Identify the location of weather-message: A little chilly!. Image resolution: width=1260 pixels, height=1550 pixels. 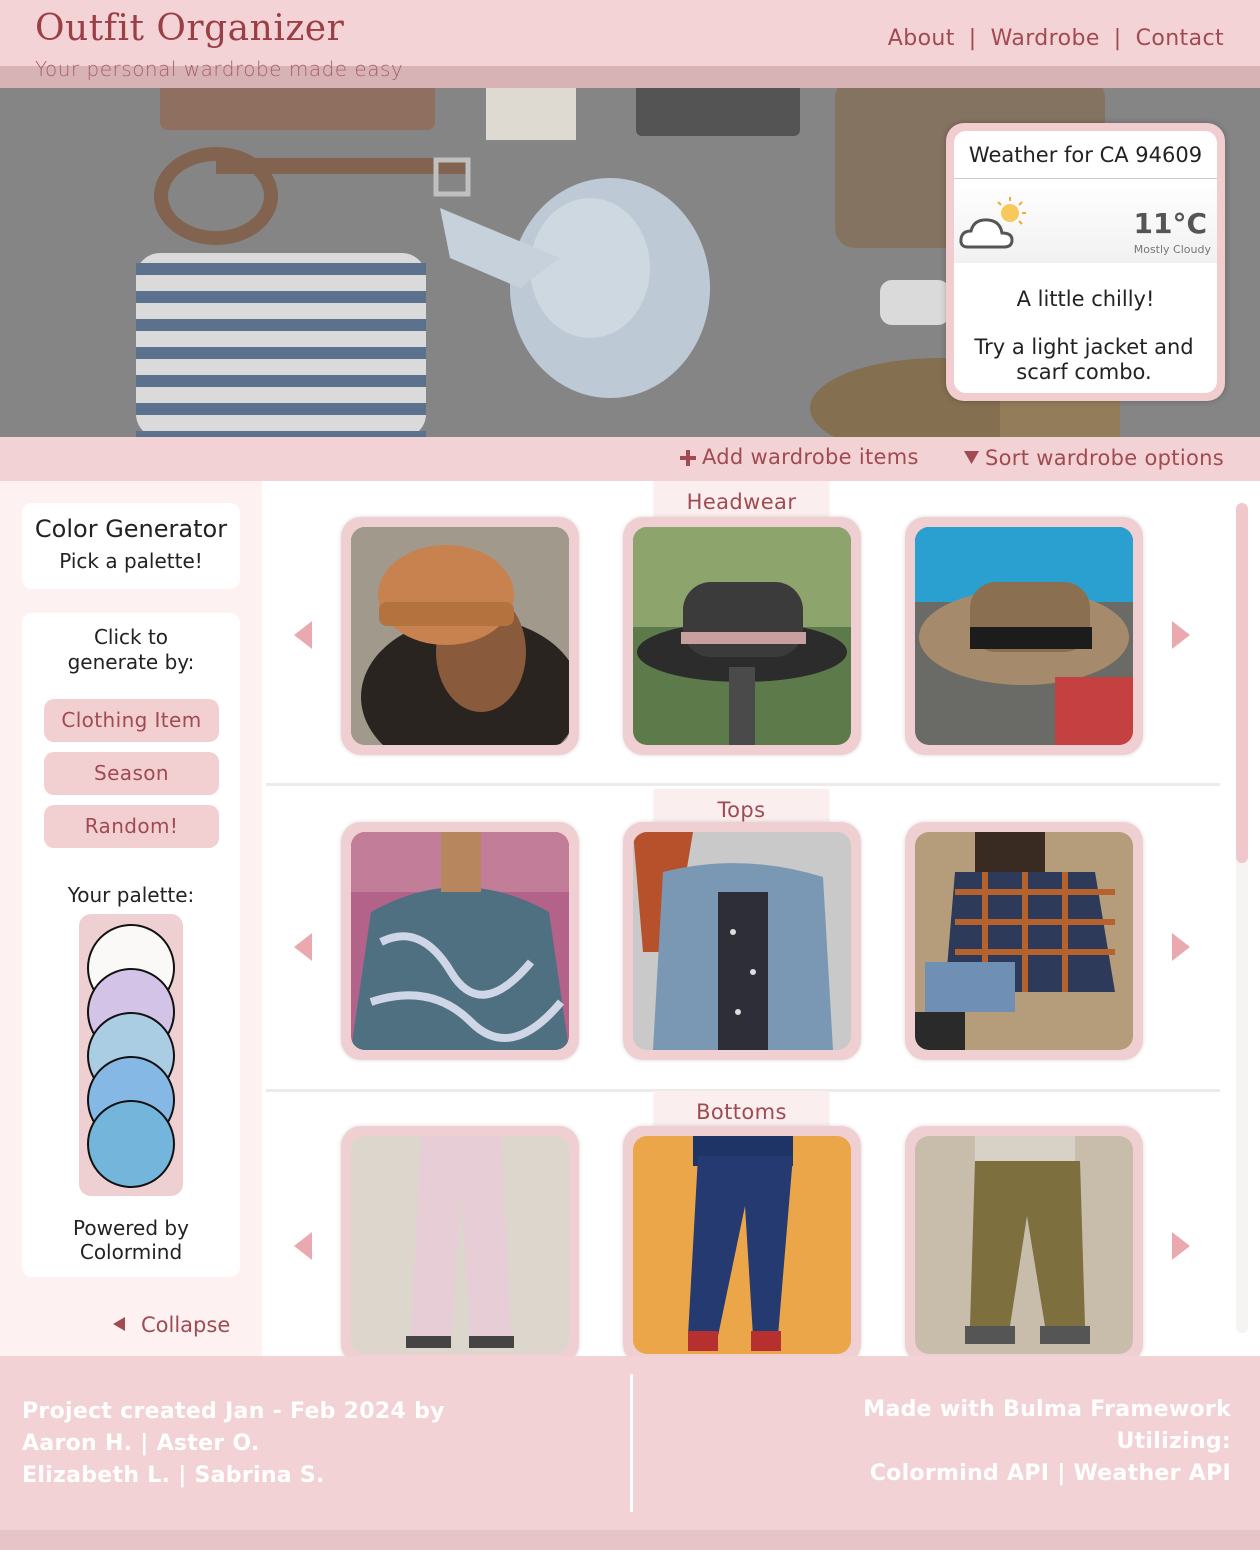
(1085, 299).